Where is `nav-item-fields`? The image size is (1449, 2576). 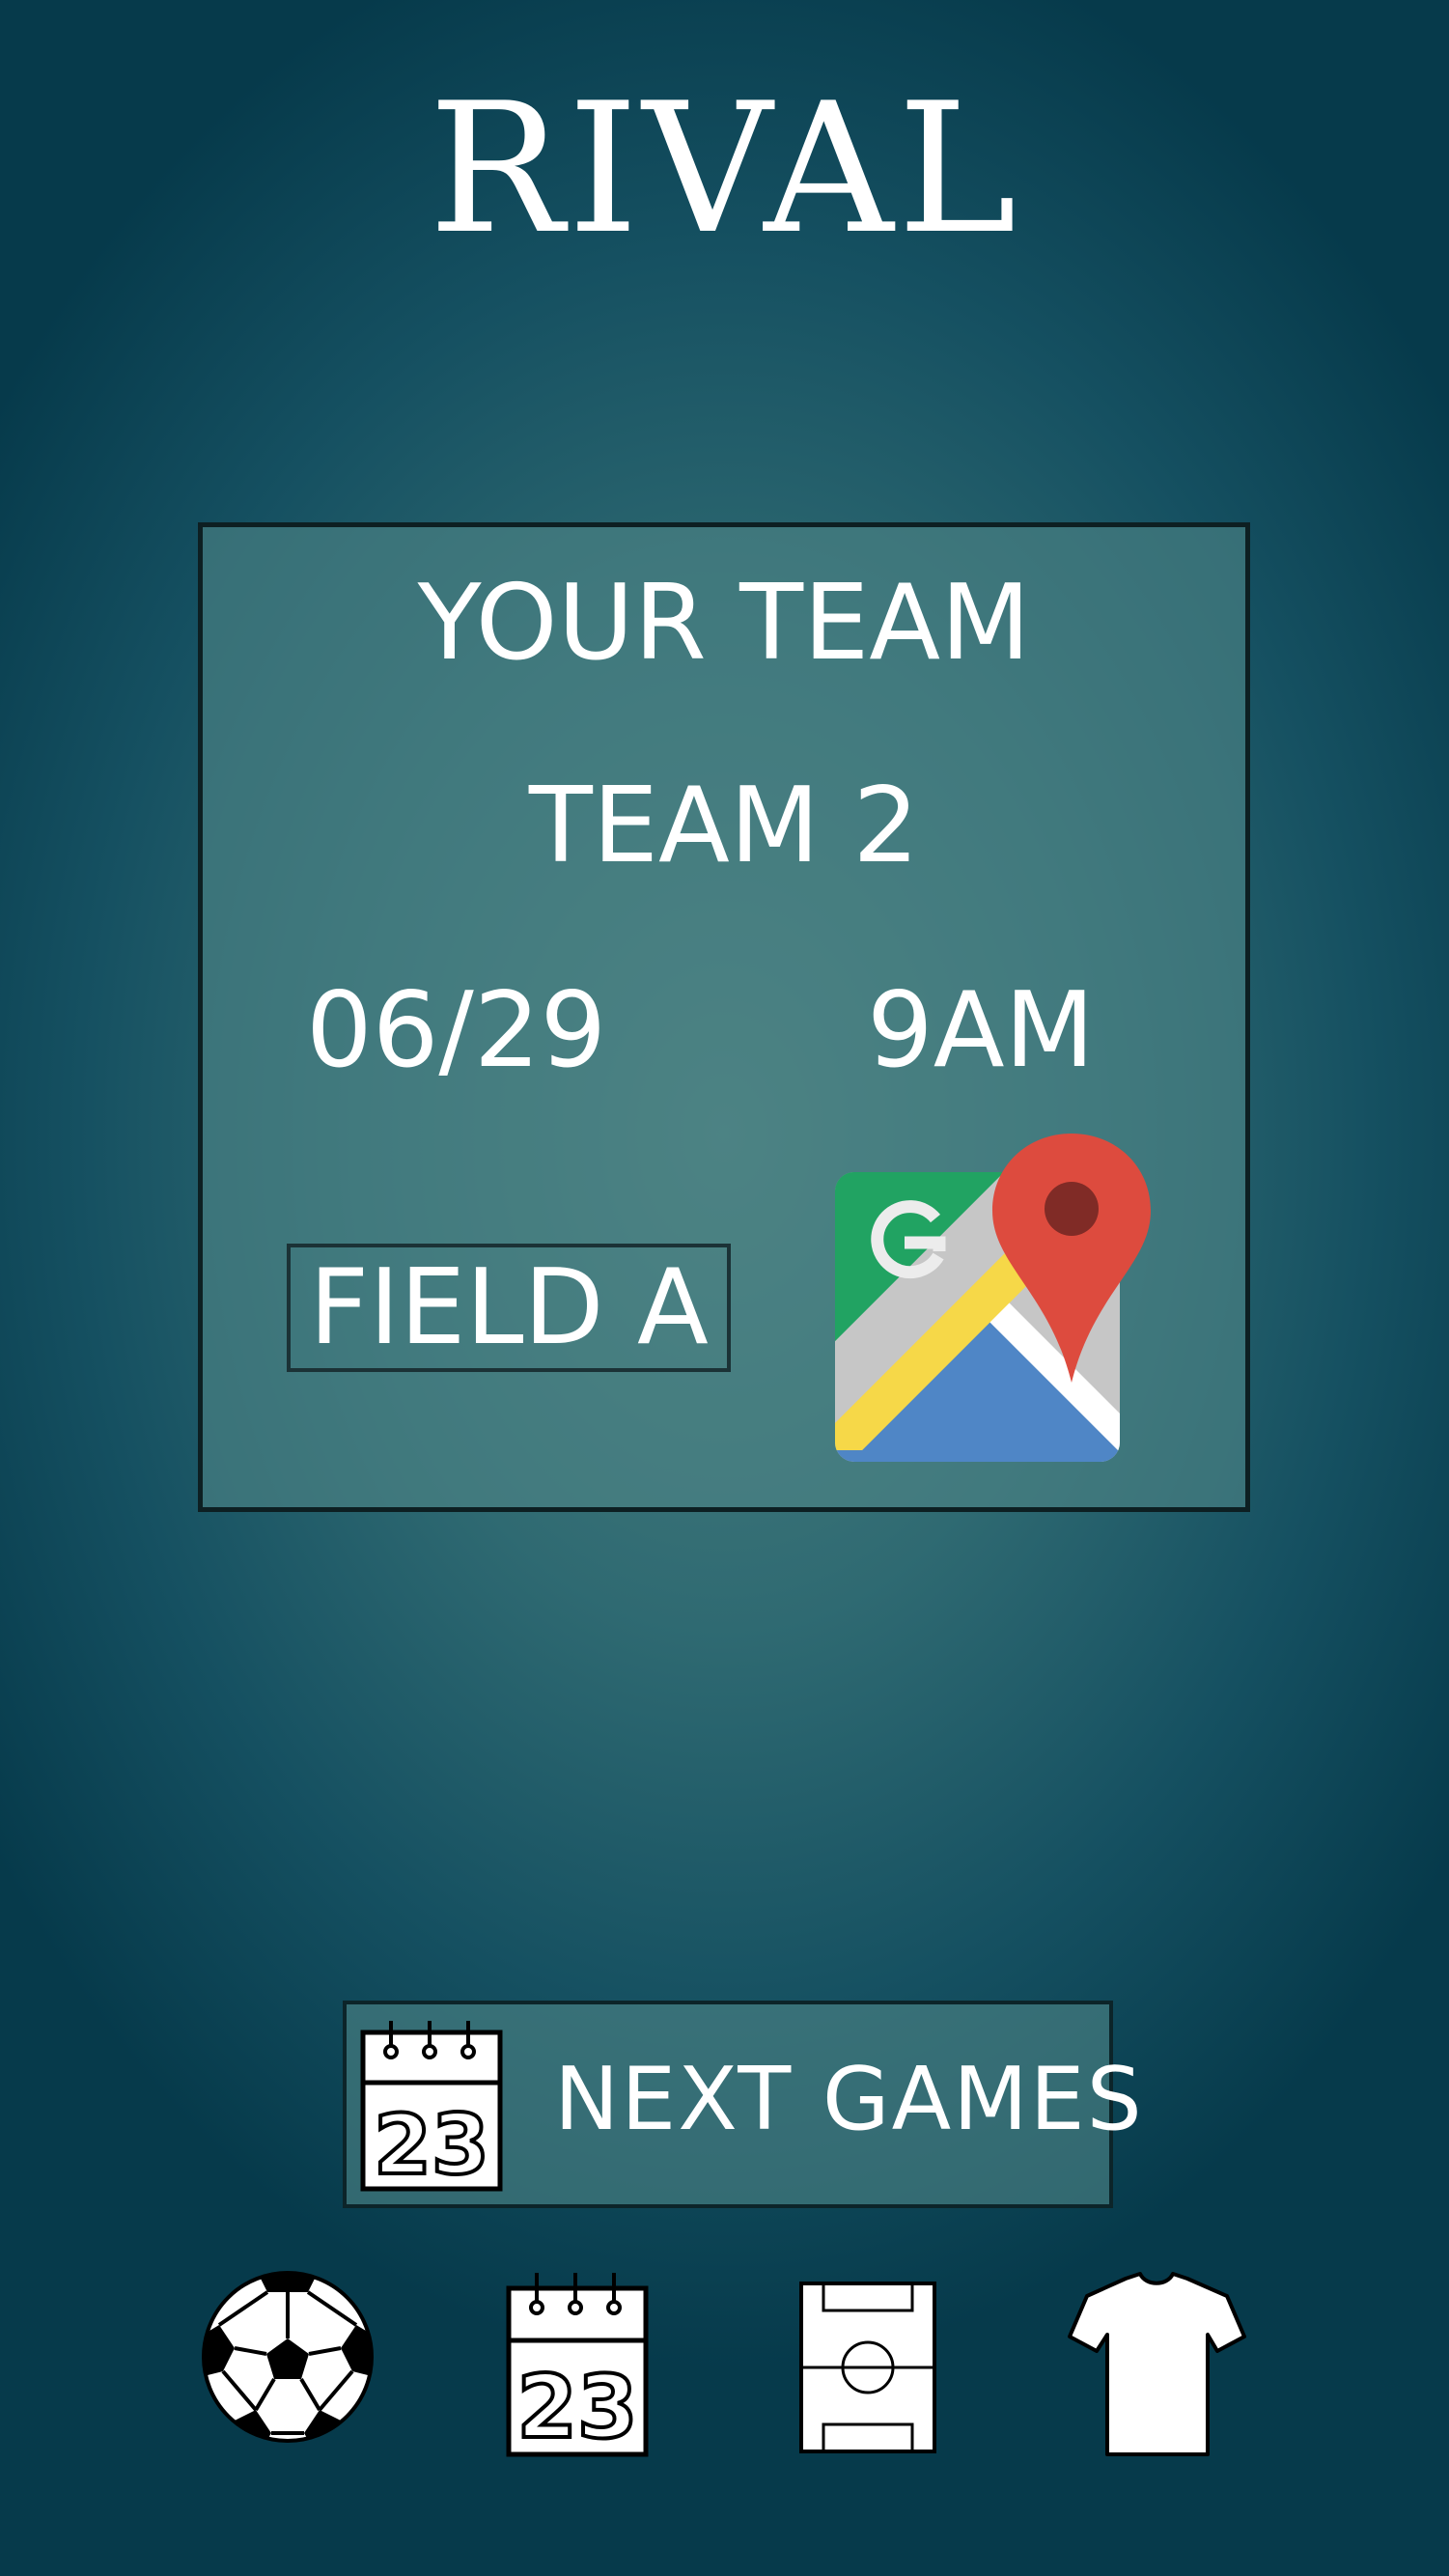 nav-item-fields is located at coordinates (867, 2366).